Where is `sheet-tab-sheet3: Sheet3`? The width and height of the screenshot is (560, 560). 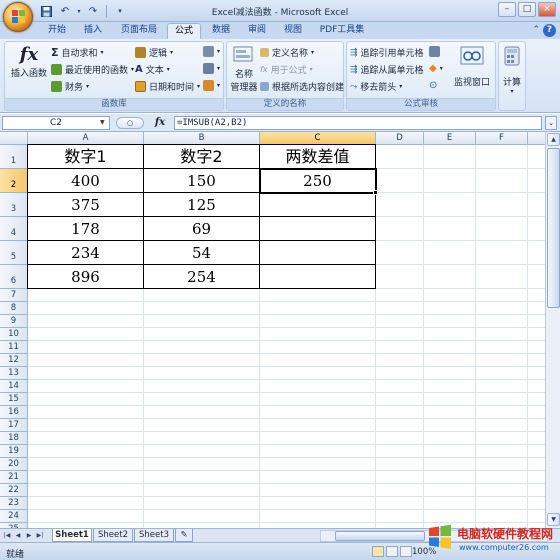
sheet-tab-sheet3: Sheet3 is located at coordinates (154, 535).